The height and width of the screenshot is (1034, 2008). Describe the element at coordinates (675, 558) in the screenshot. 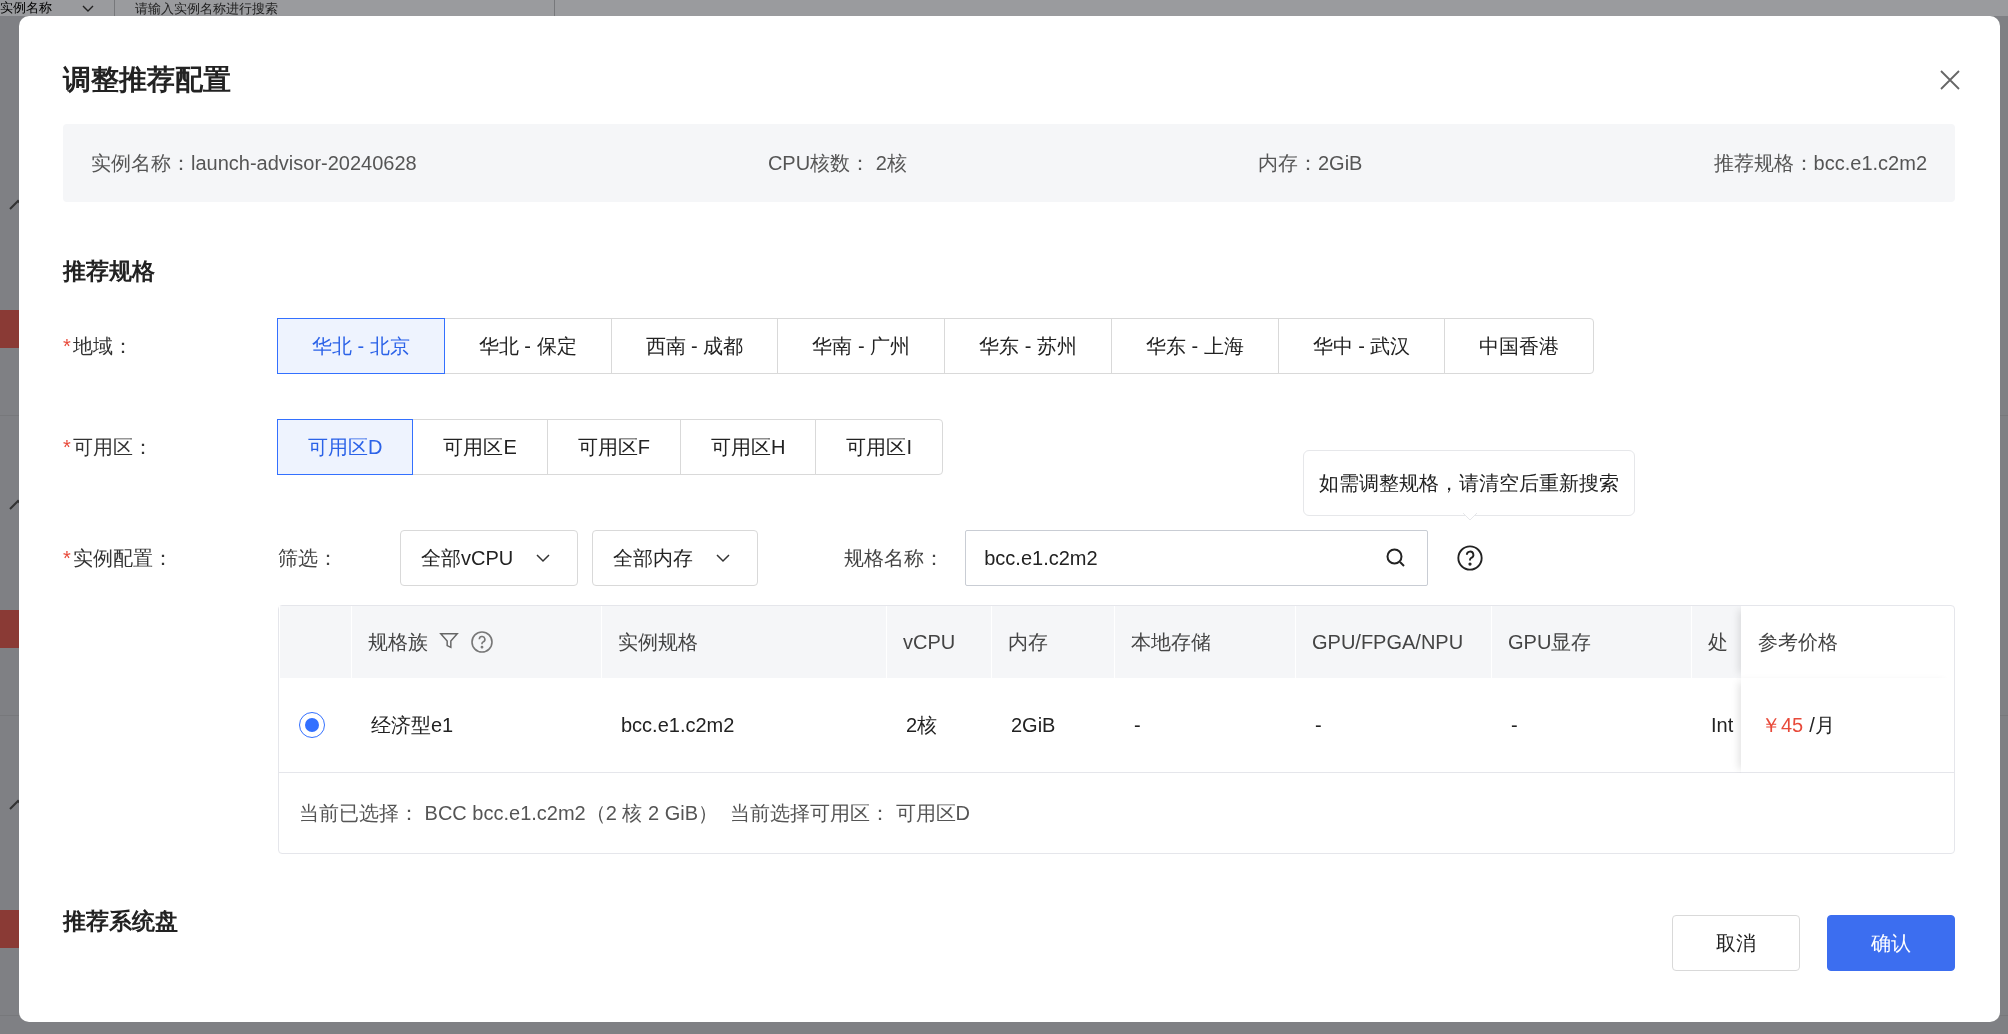

I see `filter-dropdown: 全部内存` at that location.